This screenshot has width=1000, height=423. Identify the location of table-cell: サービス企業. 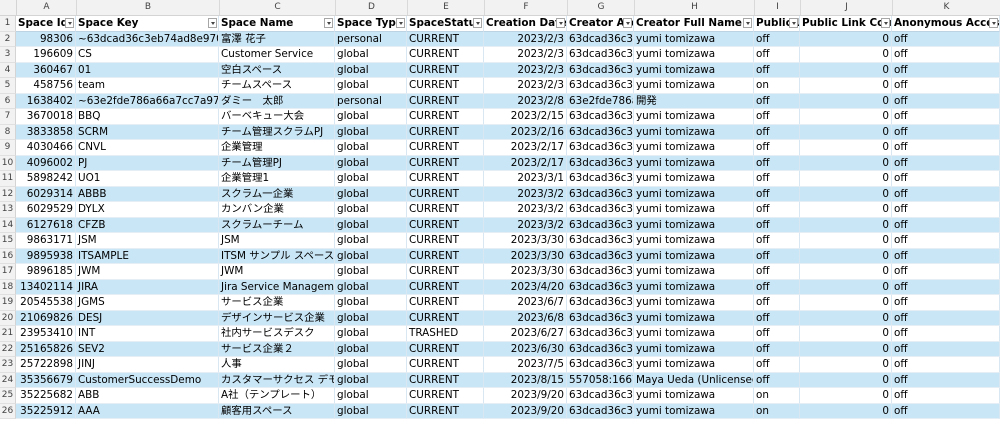
(277, 303).